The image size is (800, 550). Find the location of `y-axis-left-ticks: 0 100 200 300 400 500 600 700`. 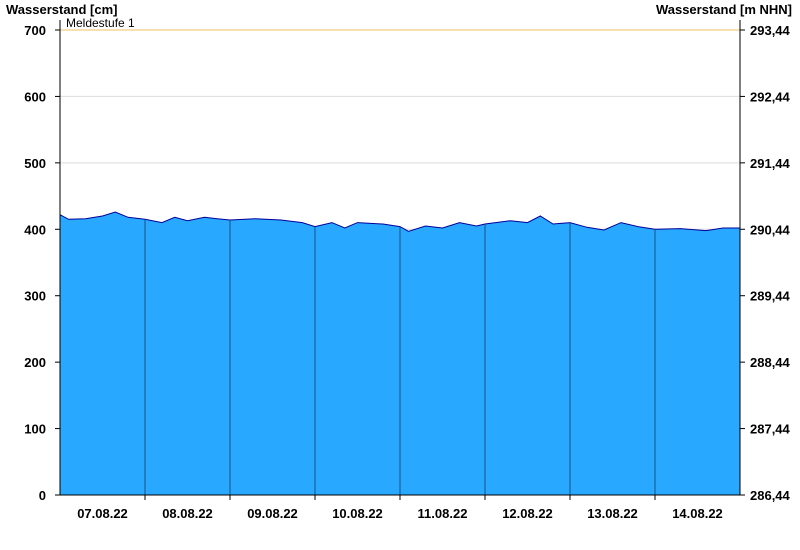

y-axis-left-ticks: 0 100 200 300 400 500 600 700 is located at coordinates (42, 263).